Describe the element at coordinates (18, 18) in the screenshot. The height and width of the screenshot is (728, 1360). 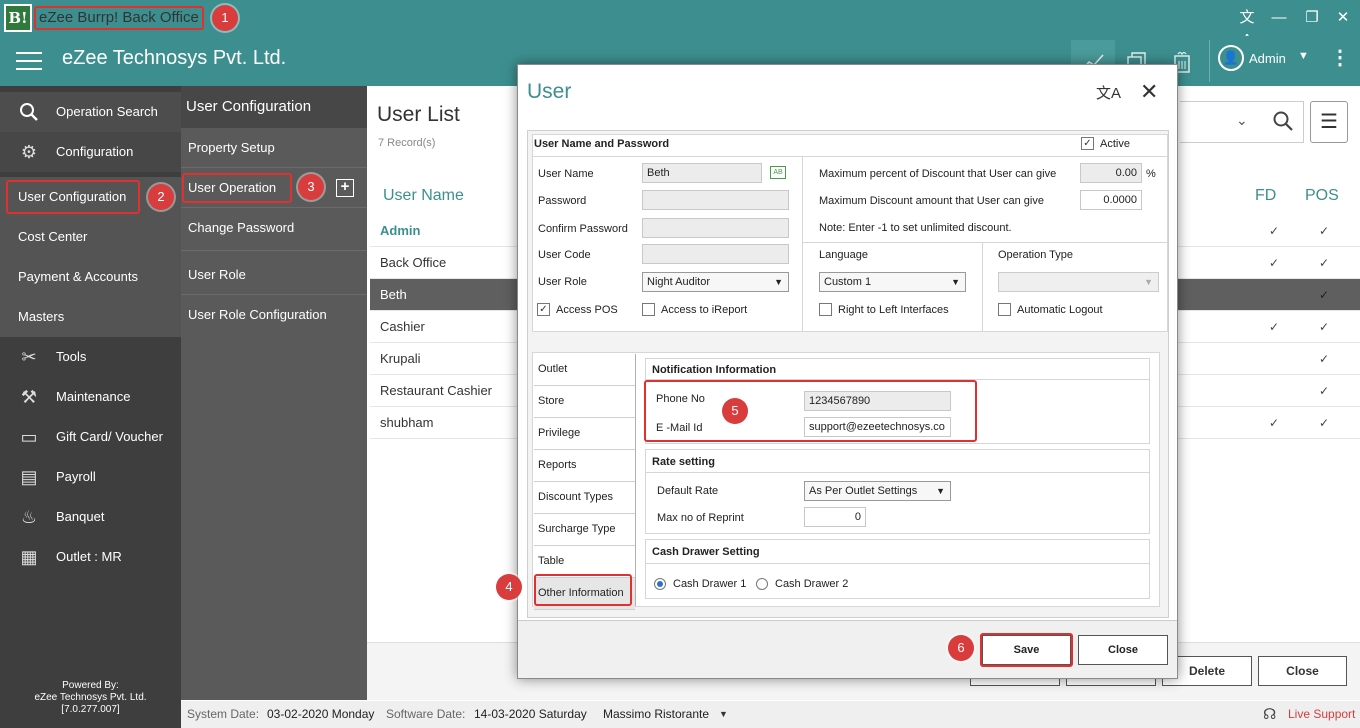
I see `app-logo-icon: B!` at that location.